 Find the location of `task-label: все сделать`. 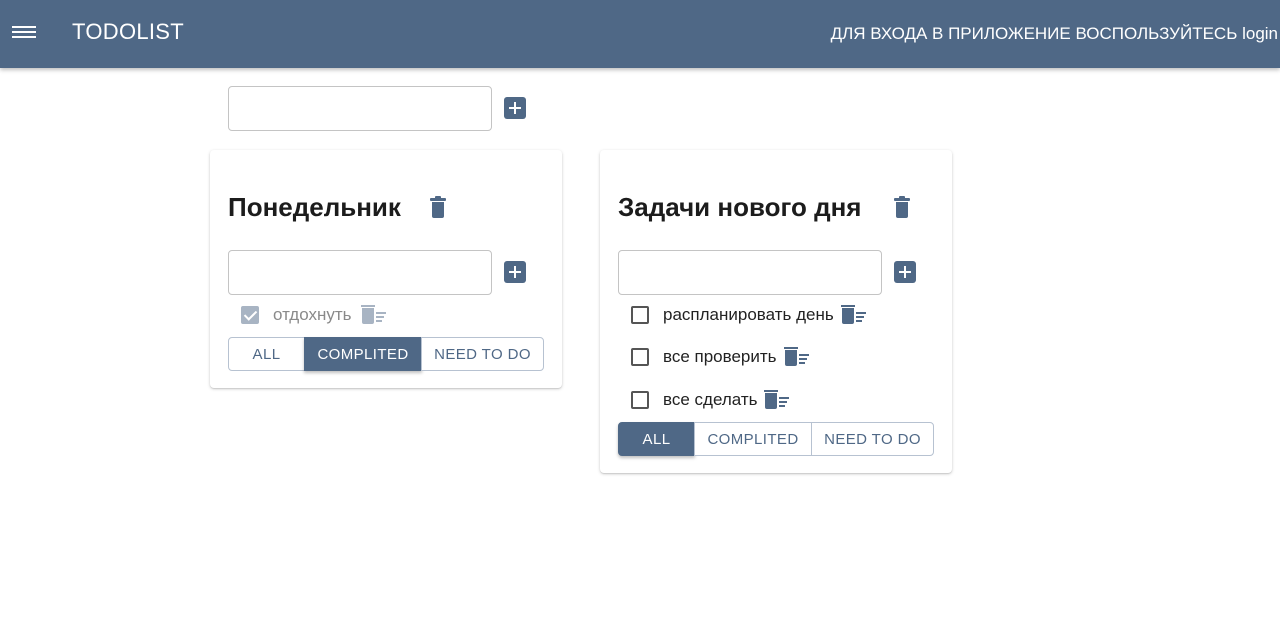

task-label: все сделать is located at coordinates (710, 400).